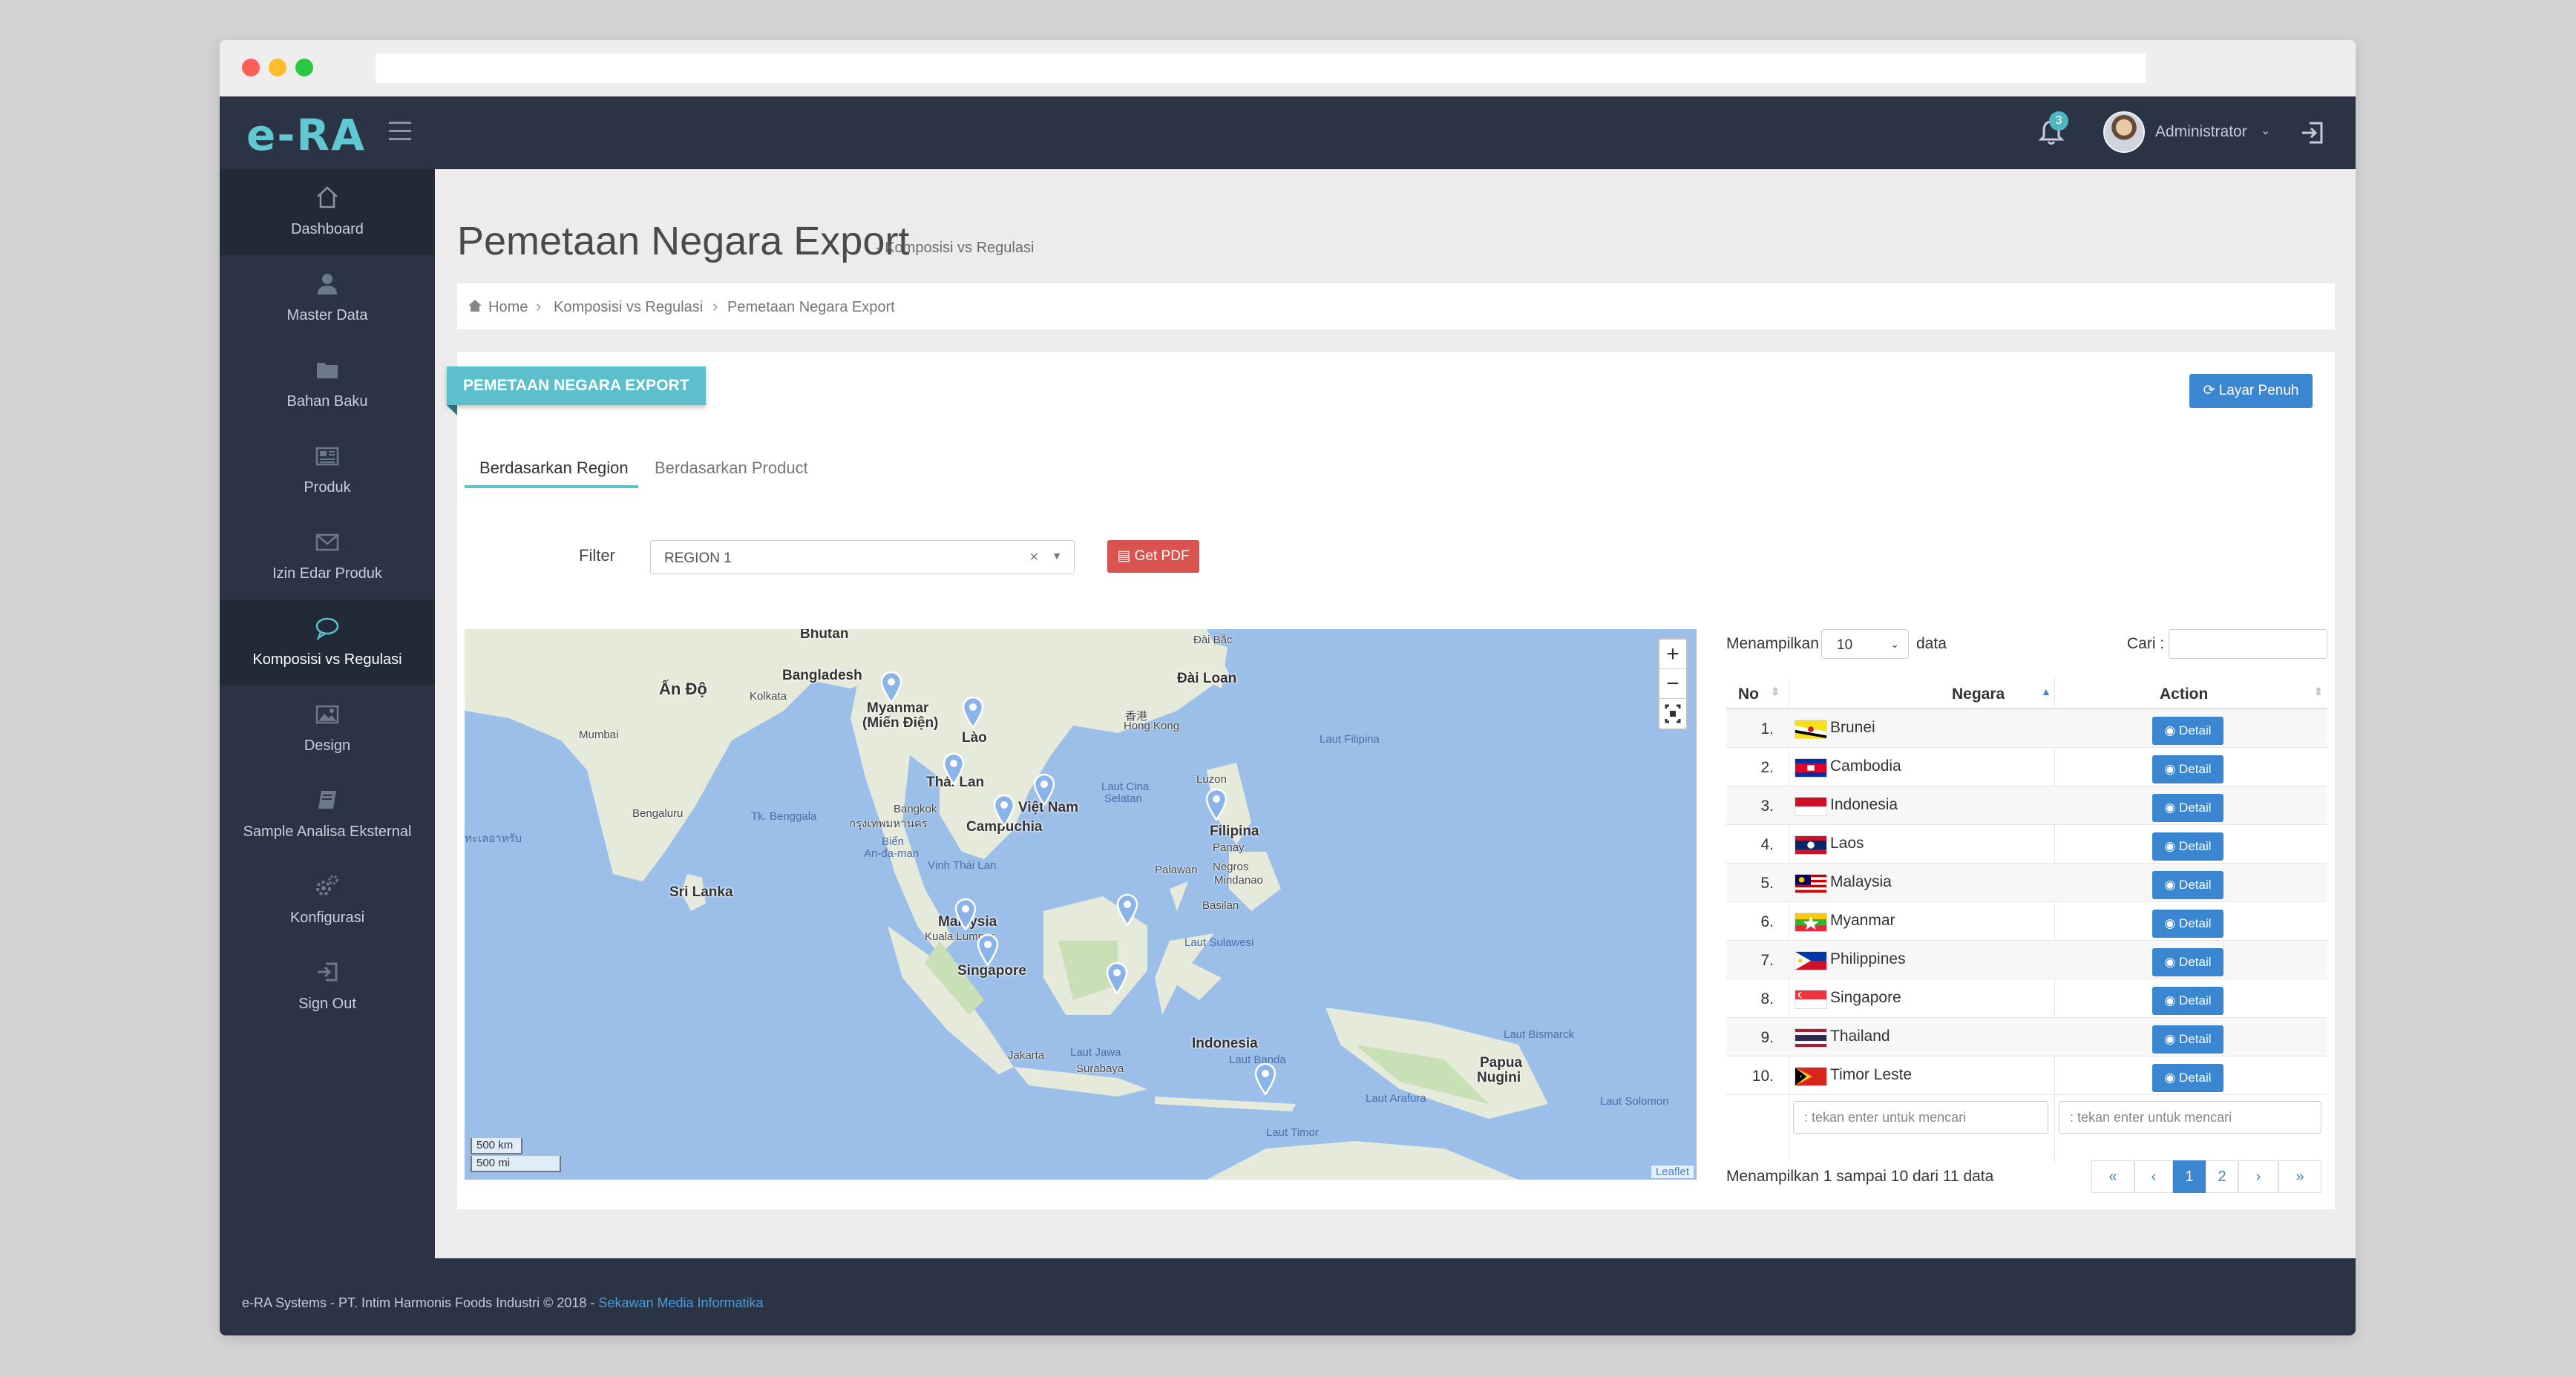  Describe the element at coordinates (862, 557) in the screenshot. I see `region-filter-select: REGION 1 × ▼` at that location.